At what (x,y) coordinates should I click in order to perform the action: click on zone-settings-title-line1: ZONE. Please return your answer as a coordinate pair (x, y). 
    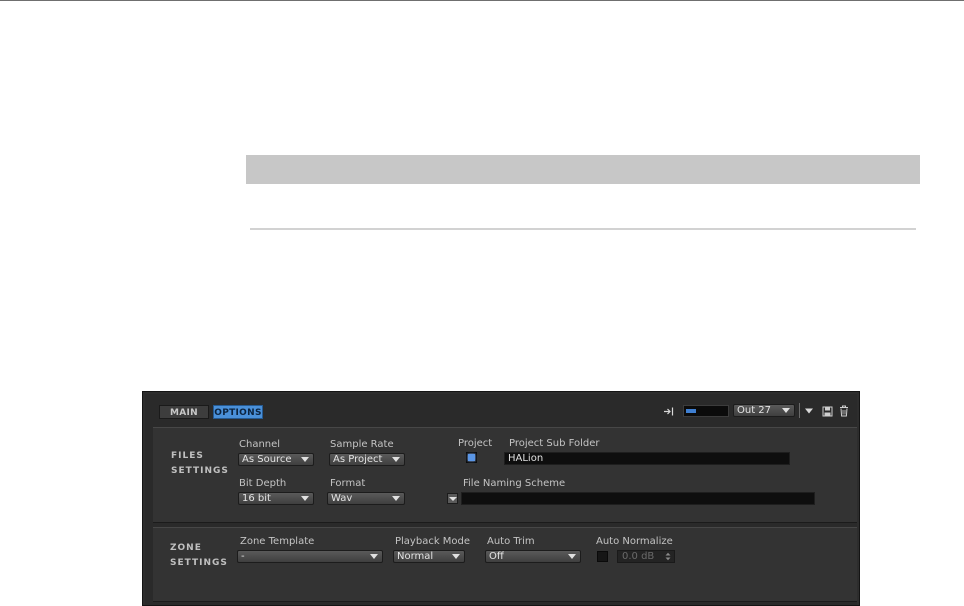
    Looking at the image, I should click on (186, 548).